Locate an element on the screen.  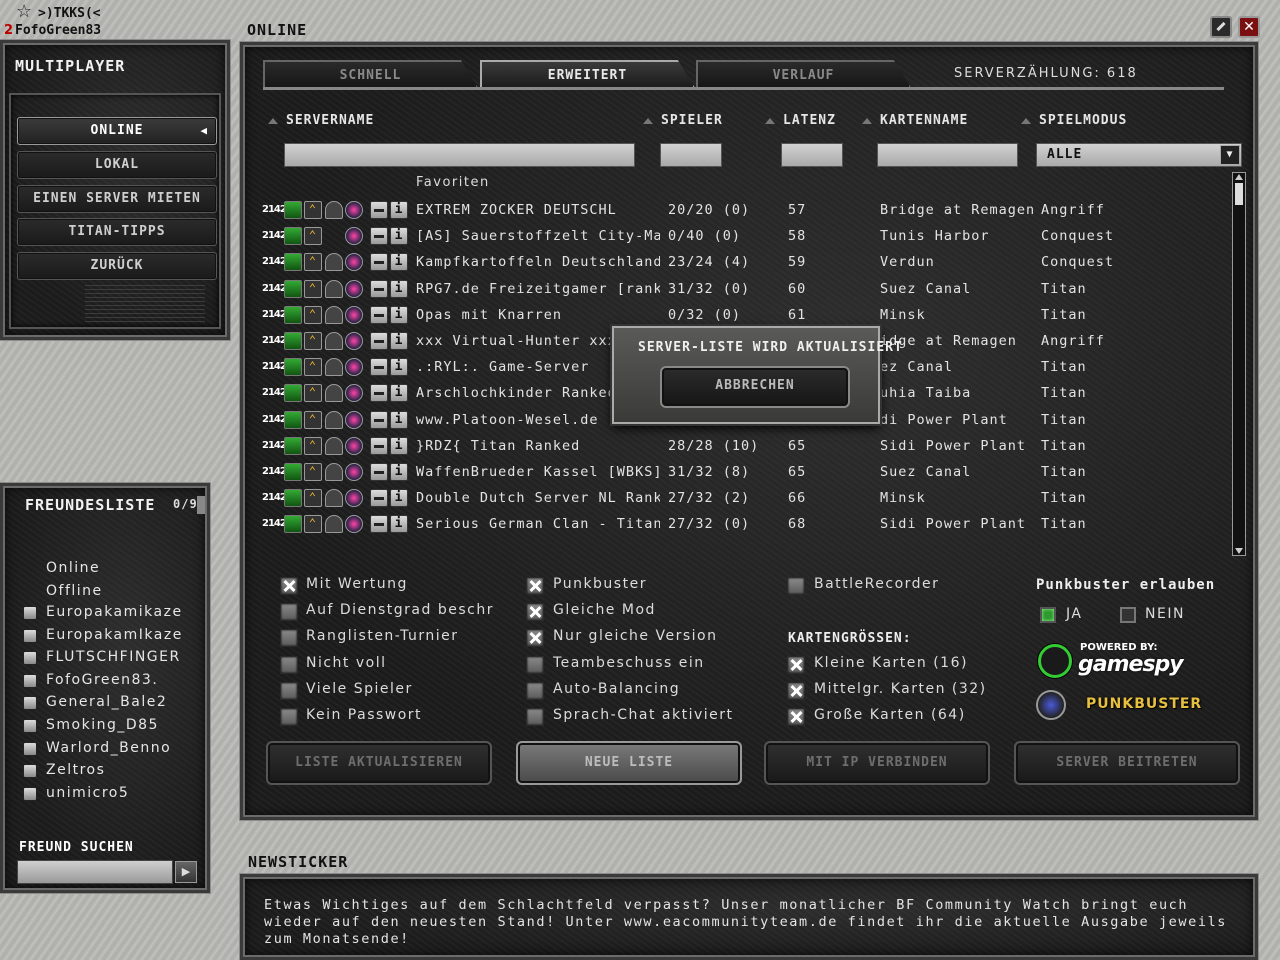
filter-servername-input is located at coordinates (459, 155).